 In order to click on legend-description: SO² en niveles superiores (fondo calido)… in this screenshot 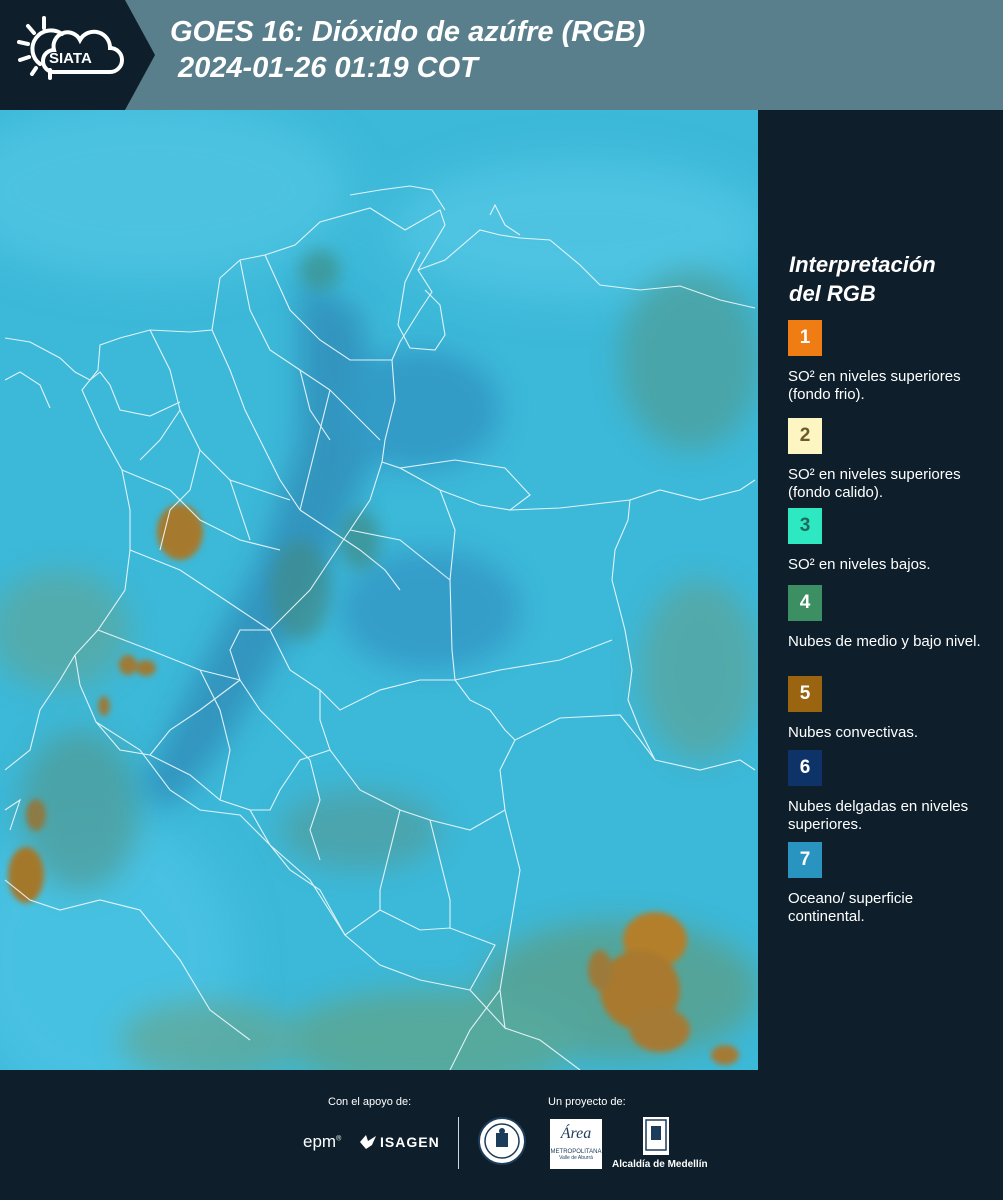, I will do `click(874, 483)`.